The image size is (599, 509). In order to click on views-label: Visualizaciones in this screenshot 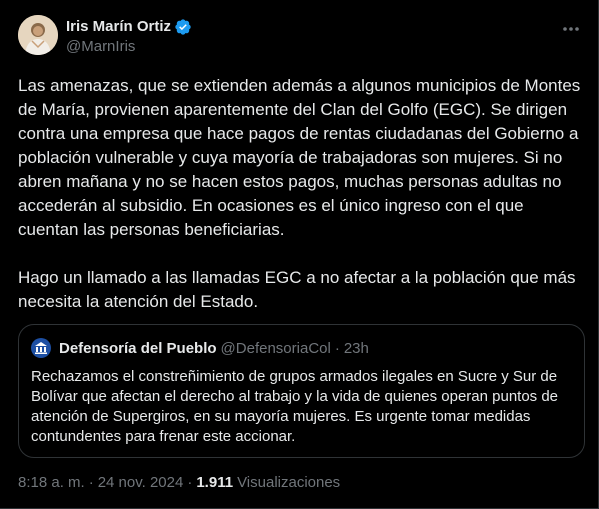, I will do `click(289, 482)`.